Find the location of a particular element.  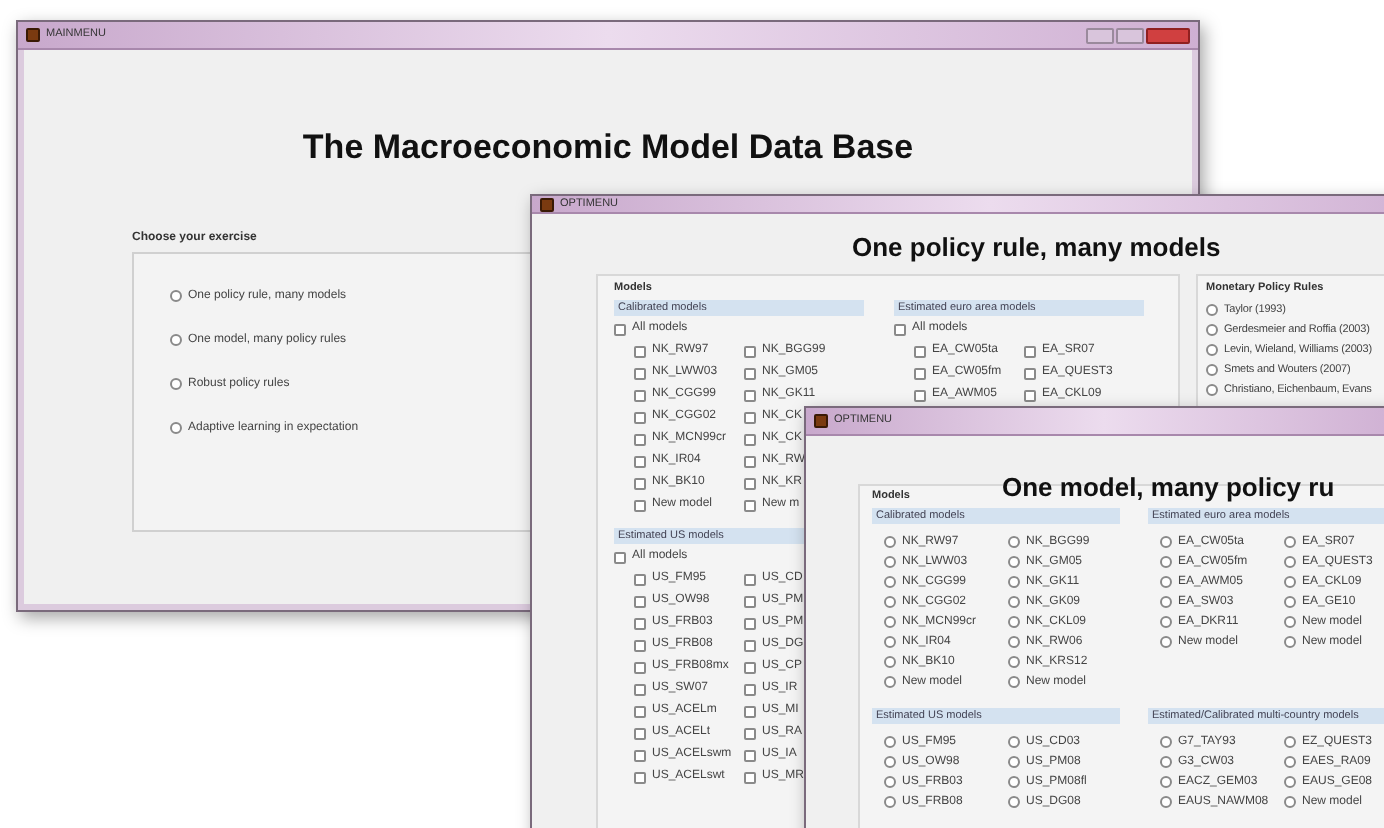

close-button is located at coordinates (1168, 35).